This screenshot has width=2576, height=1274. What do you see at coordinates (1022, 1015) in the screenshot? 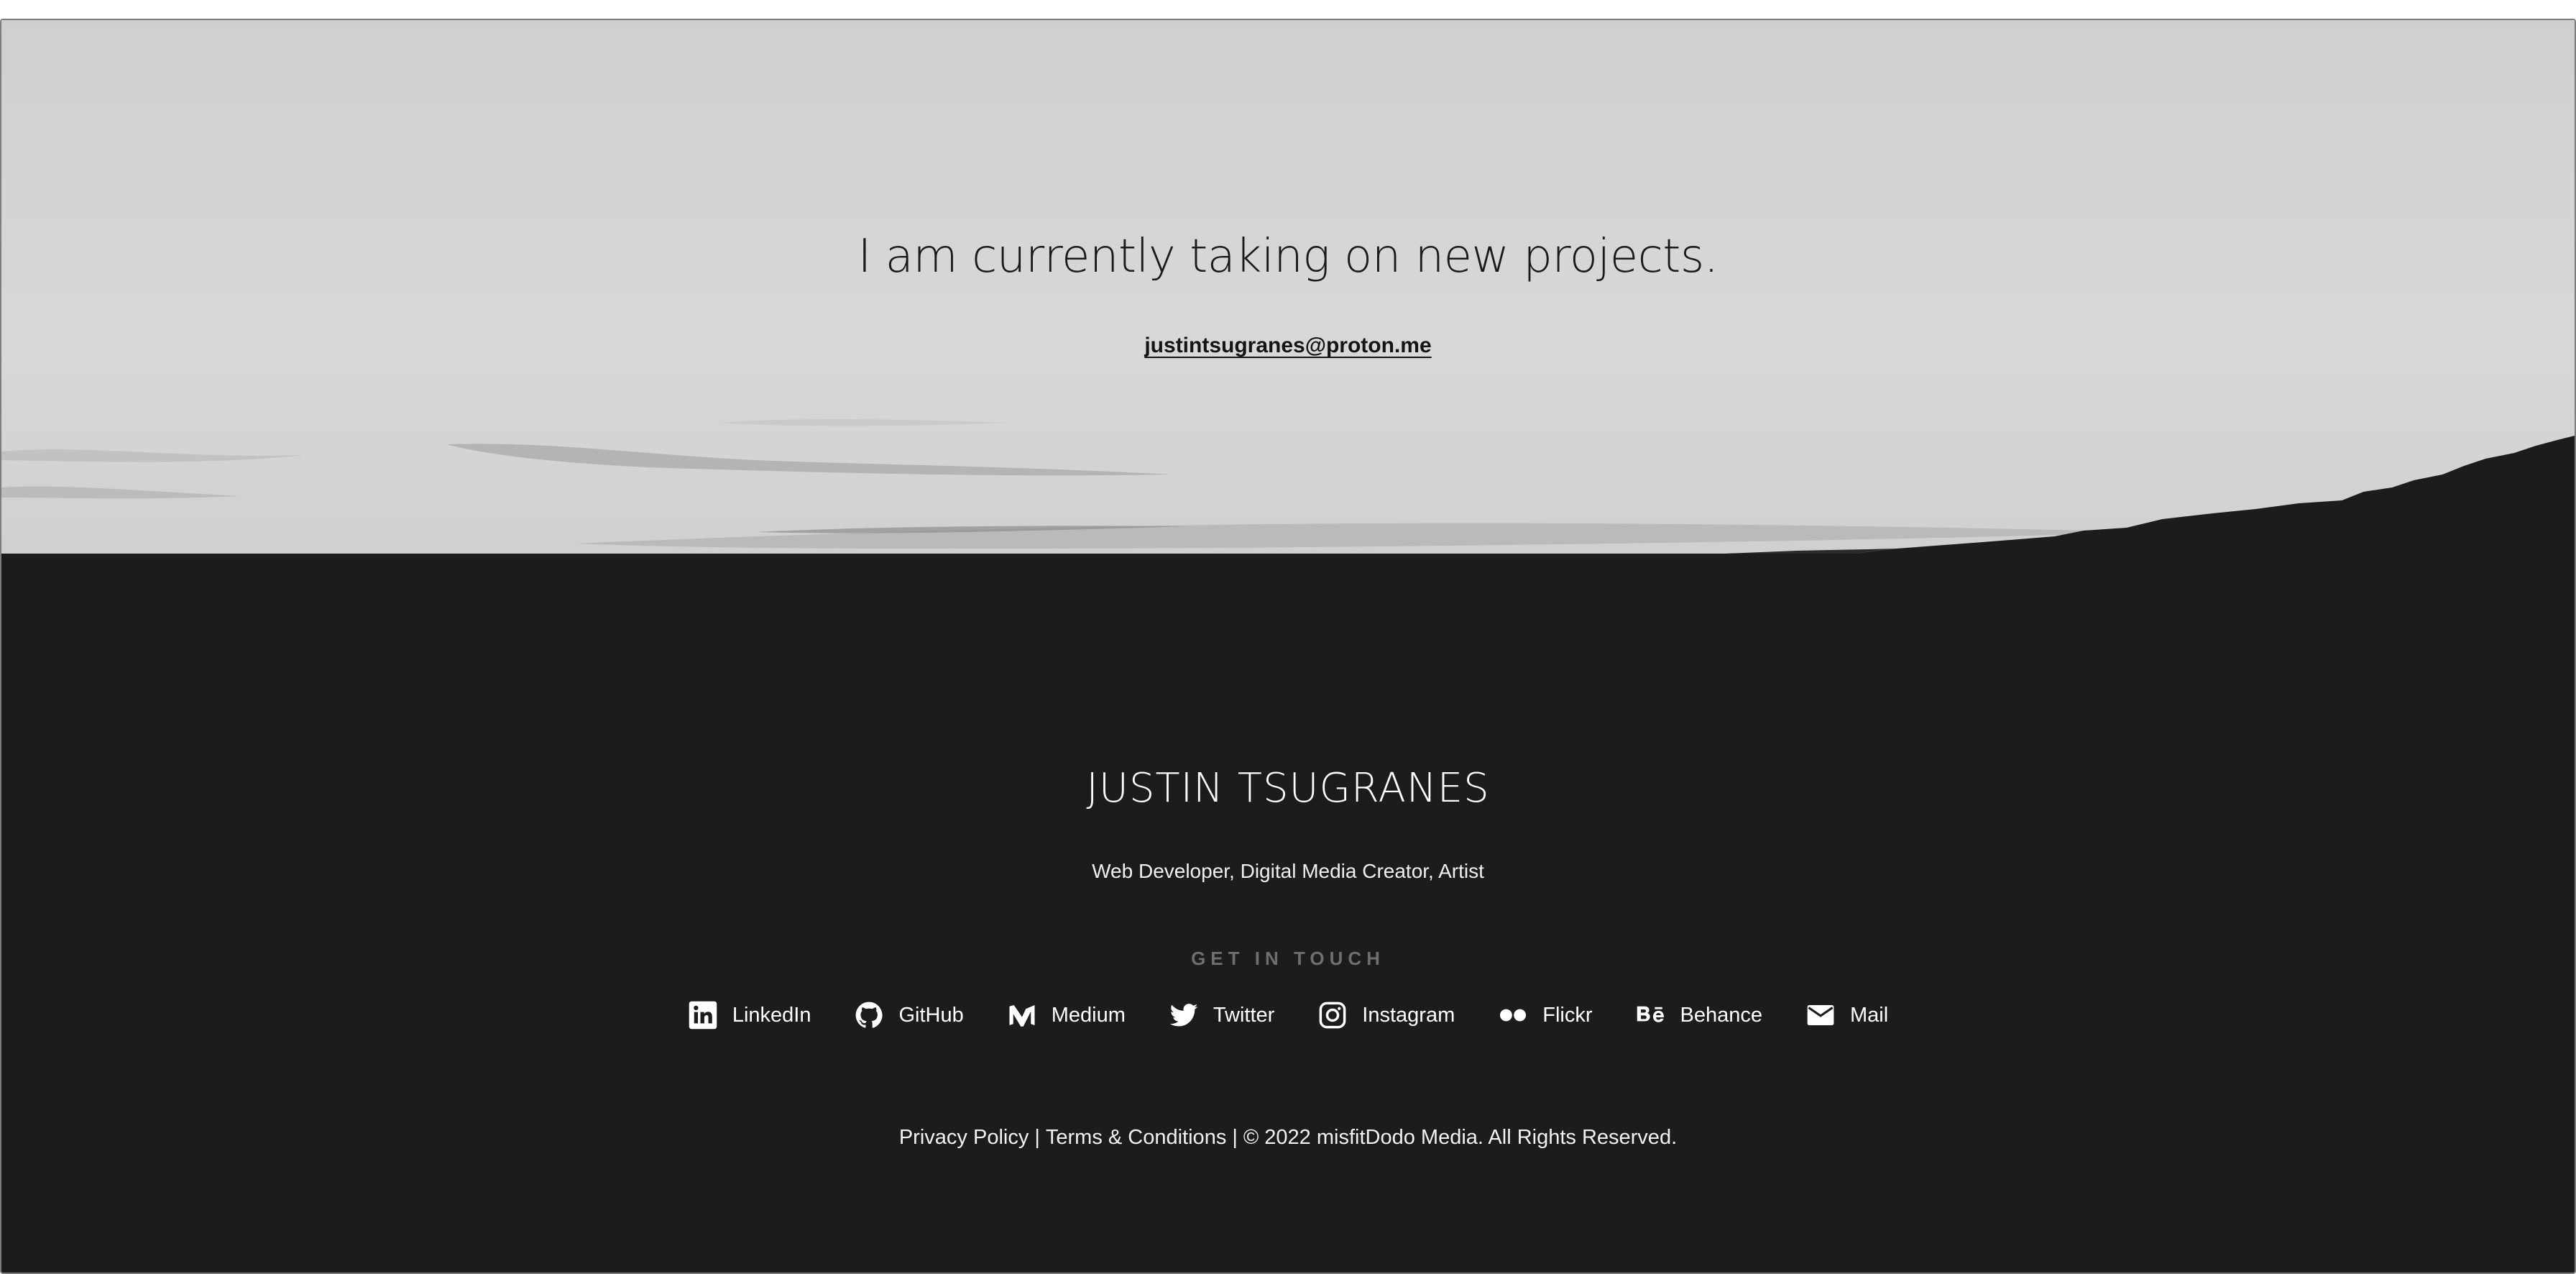
I see `medium-icon` at bounding box center [1022, 1015].